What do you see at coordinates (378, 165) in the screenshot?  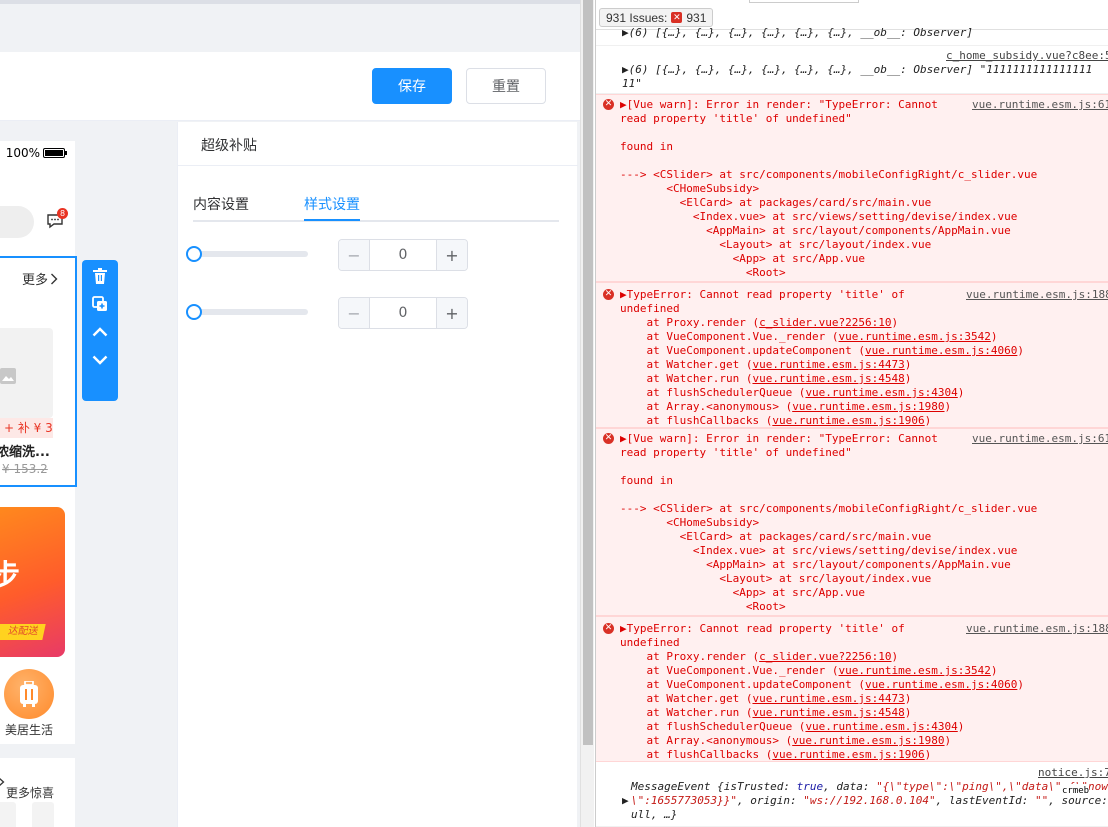 I see `divider` at bounding box center [378, 165].